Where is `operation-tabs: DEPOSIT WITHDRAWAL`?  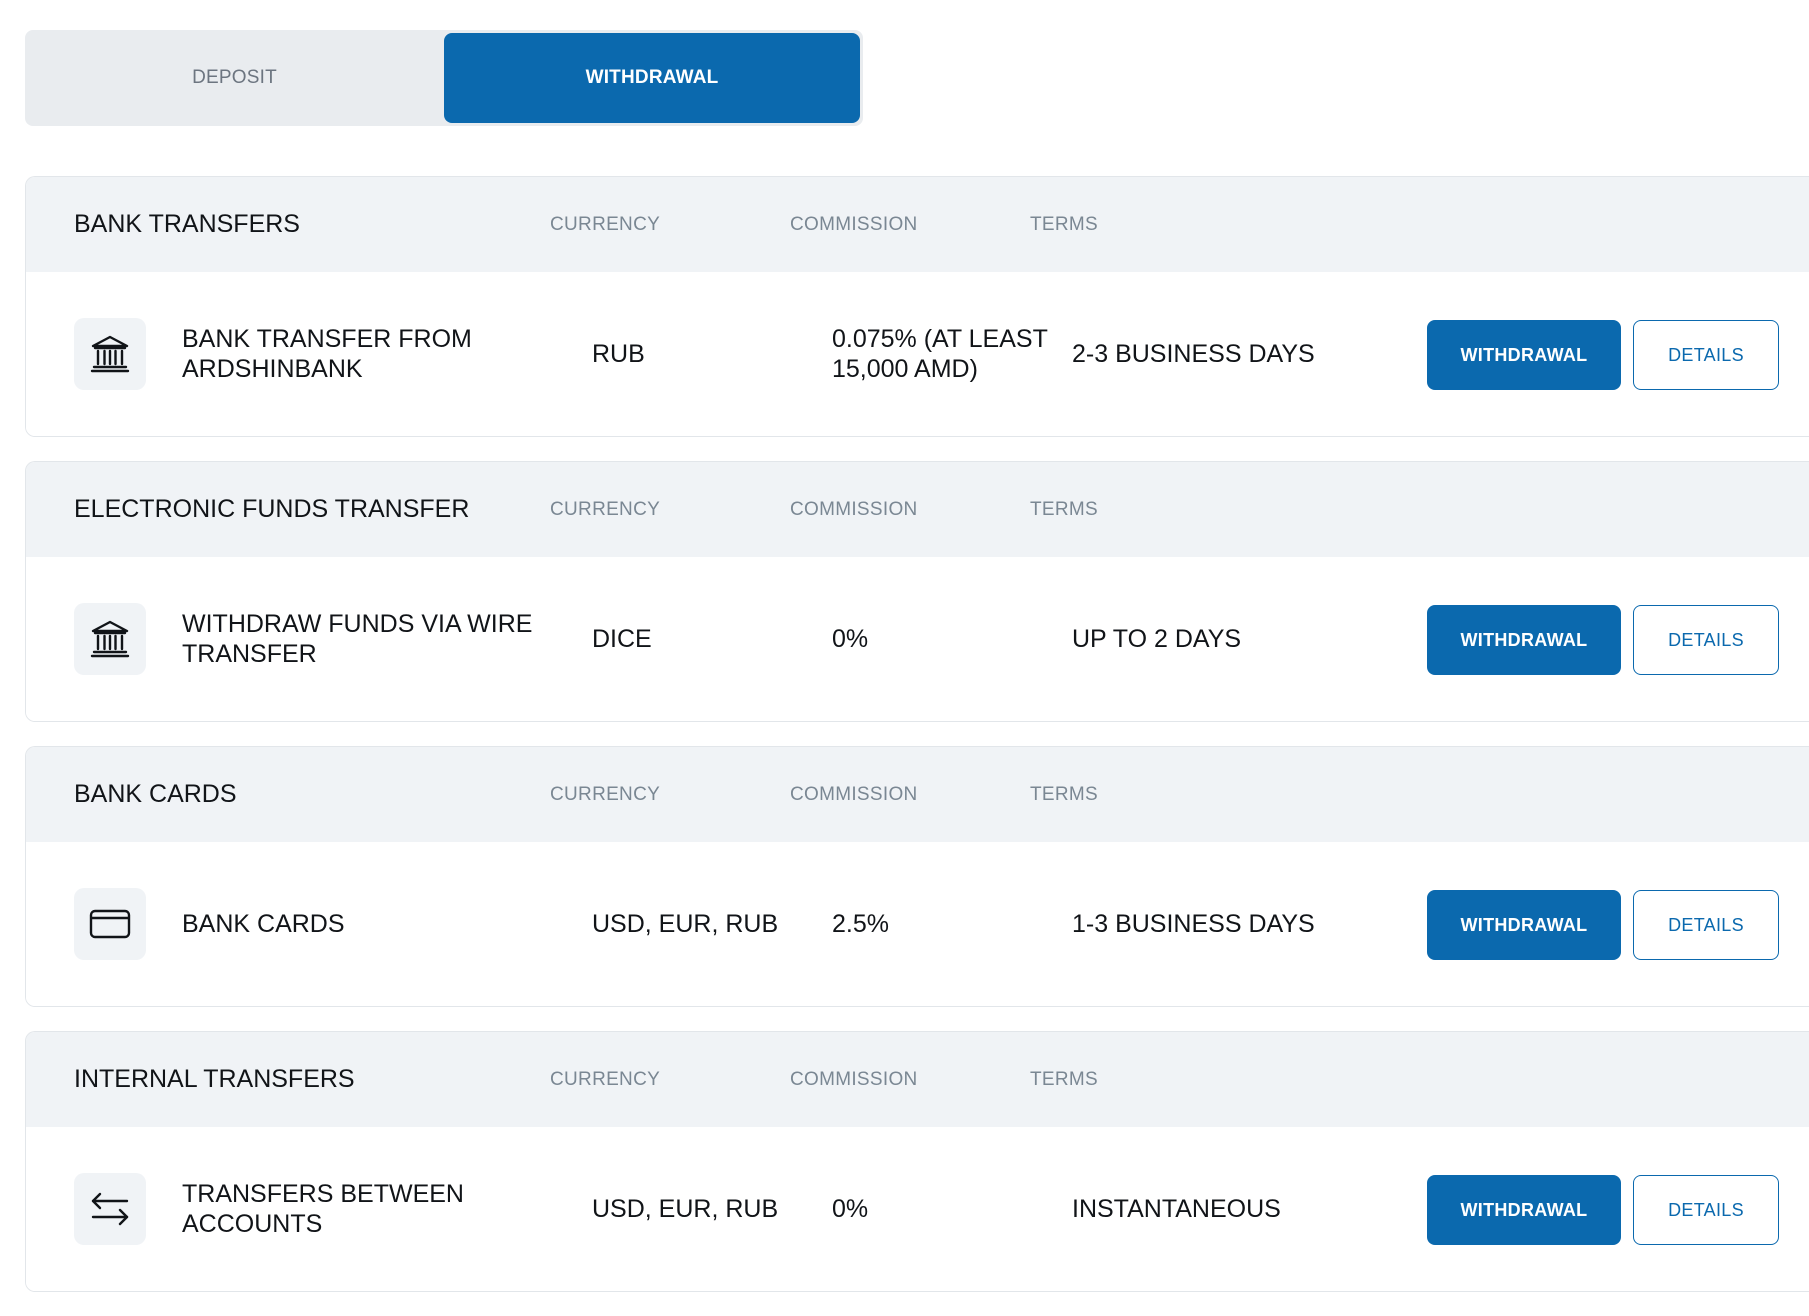
operation-tabs: DEPOSIT WITHDRAWAL is located at coordinates (444, 78).